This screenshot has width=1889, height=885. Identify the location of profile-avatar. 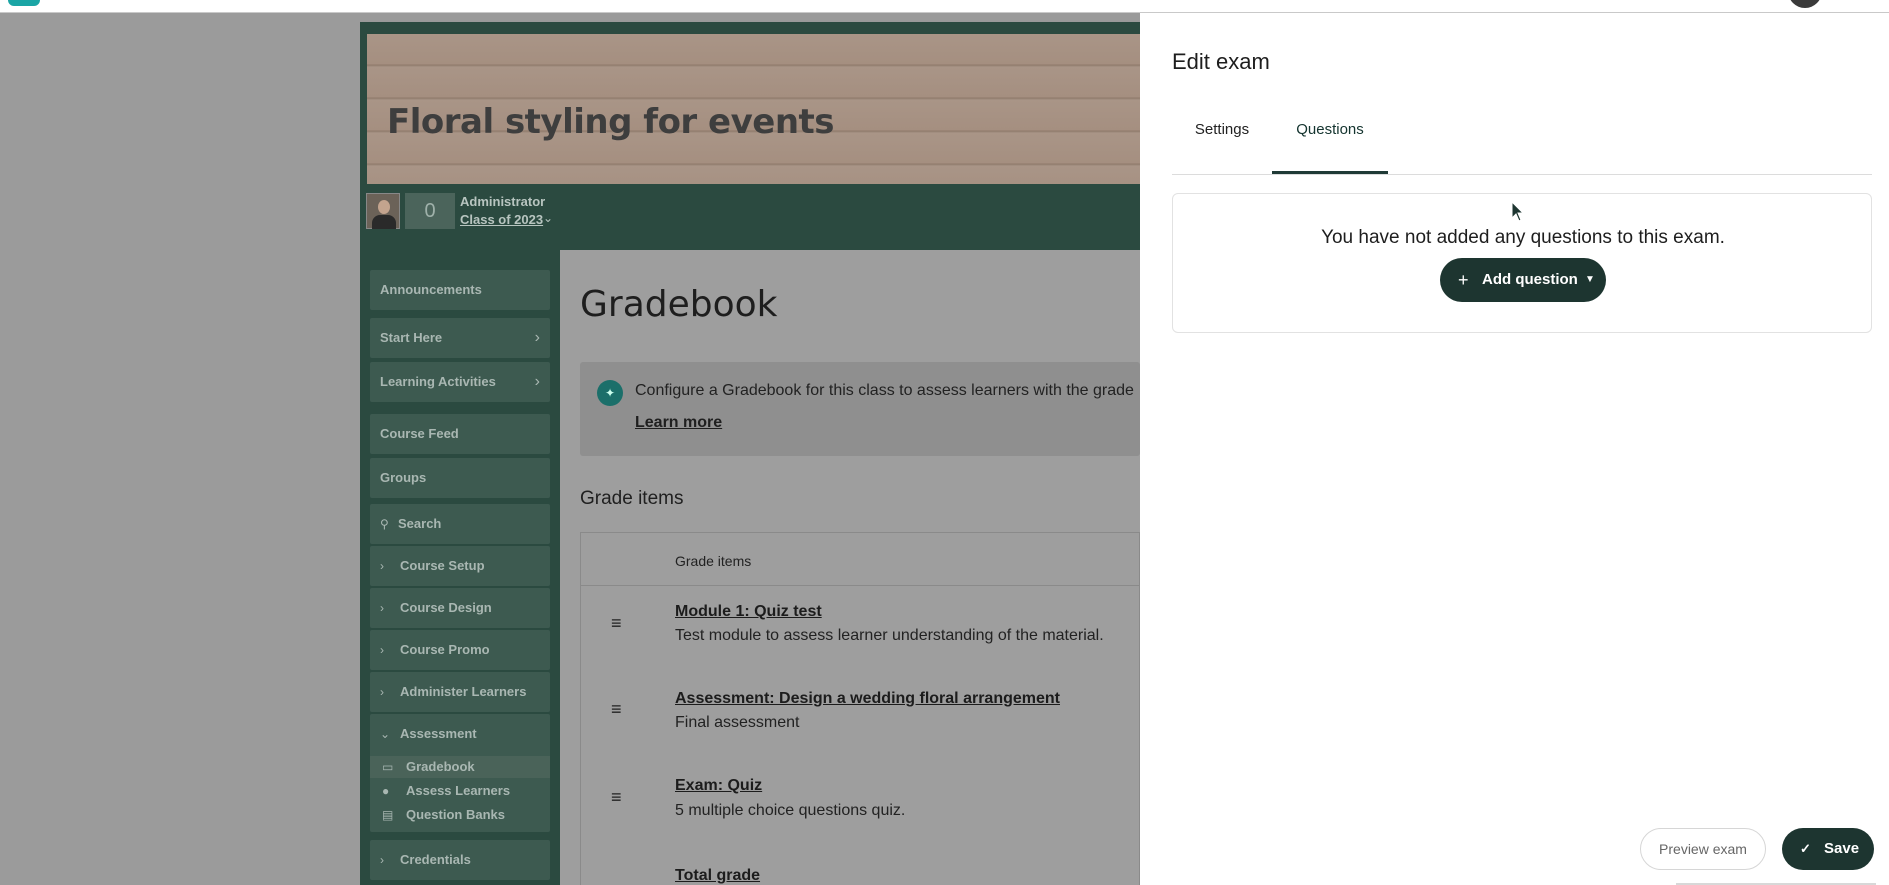
(1805, 4).